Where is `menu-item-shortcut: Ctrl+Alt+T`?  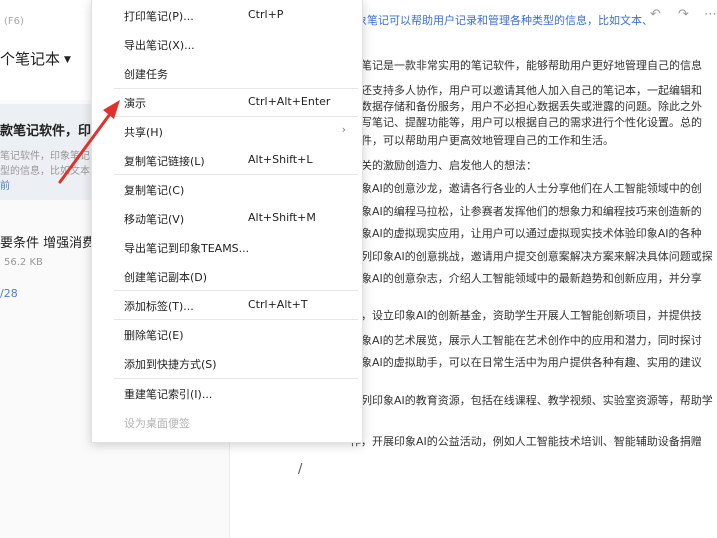 menu-item-shortcut: Ctrl+Alt+T is located at coordinates (278, 304).